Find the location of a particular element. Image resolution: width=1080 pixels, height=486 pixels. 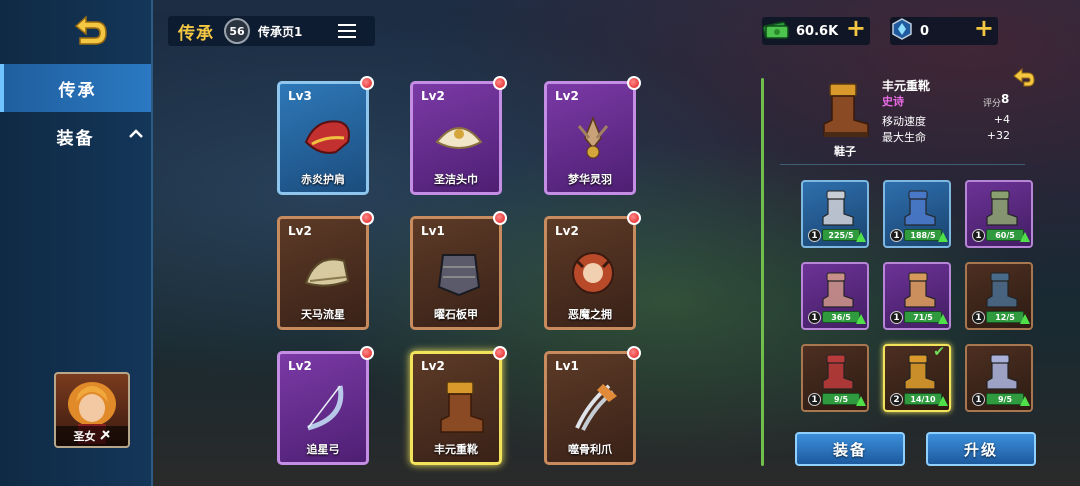

sidebar-tab-equipment: 装备 is located at coordinates (75, 136).